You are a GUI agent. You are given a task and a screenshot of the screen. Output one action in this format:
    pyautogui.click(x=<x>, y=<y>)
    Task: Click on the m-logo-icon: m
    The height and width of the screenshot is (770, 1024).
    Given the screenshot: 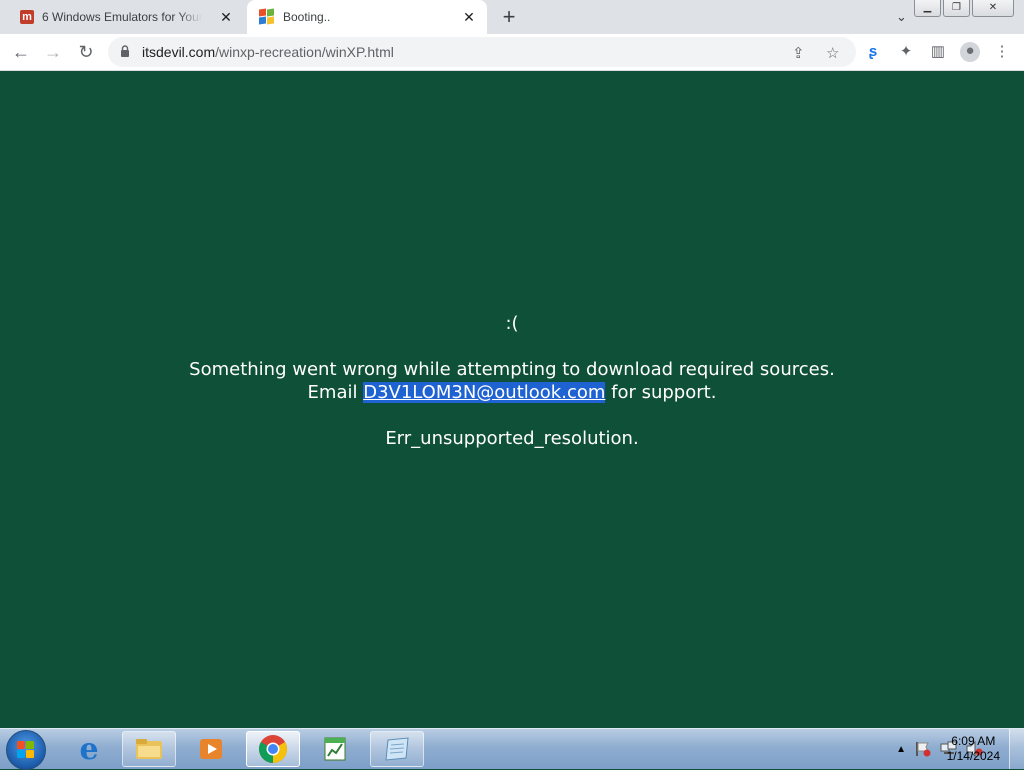 What is the action you would take?
    pyautogui.click(x=27, y=17)
    